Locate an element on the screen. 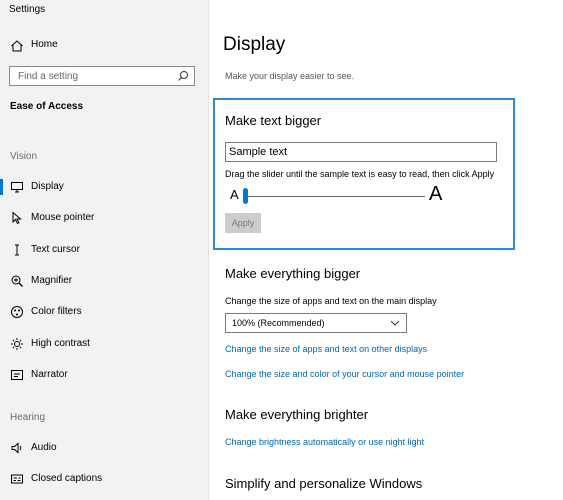 The image size is (563, 500). text-size-slider-track is located at coordinates (334, 196).